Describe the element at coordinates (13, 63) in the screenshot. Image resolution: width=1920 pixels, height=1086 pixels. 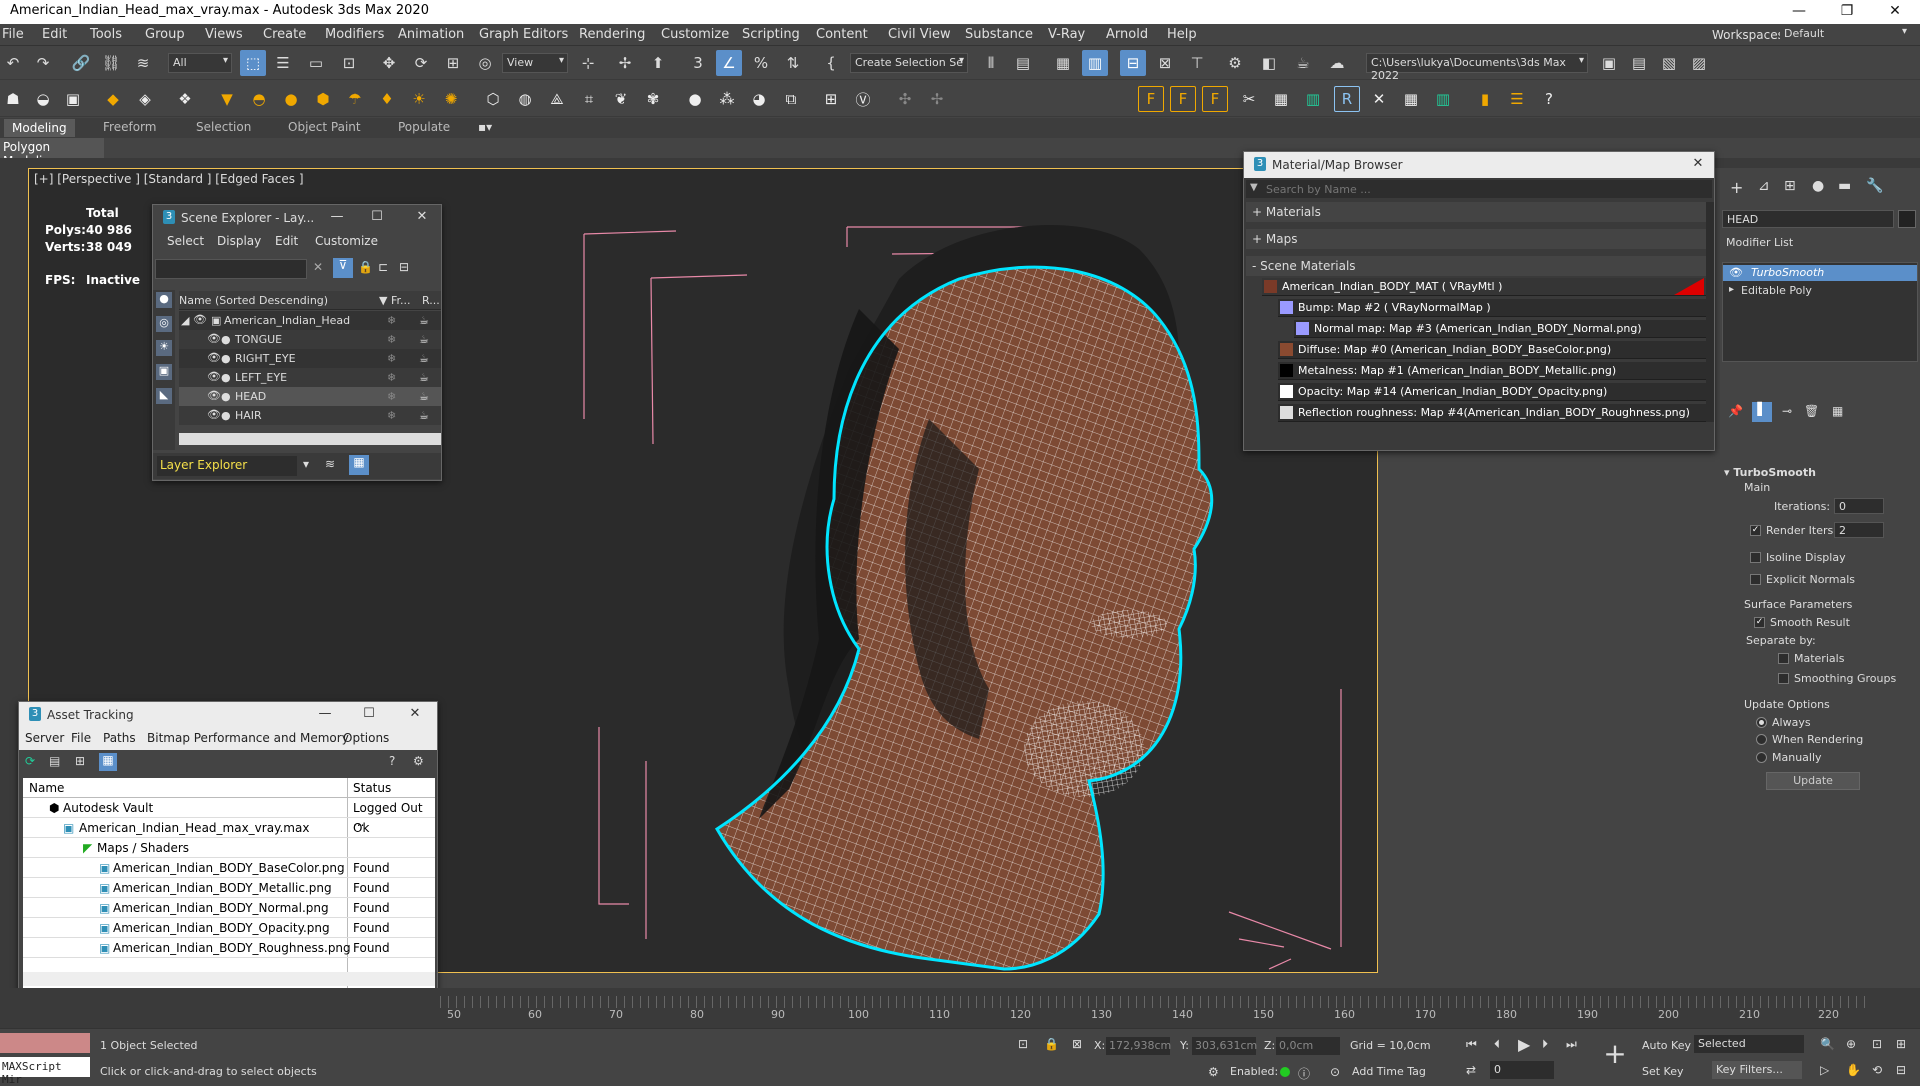
I see `undo-icon: ↶` at that location.